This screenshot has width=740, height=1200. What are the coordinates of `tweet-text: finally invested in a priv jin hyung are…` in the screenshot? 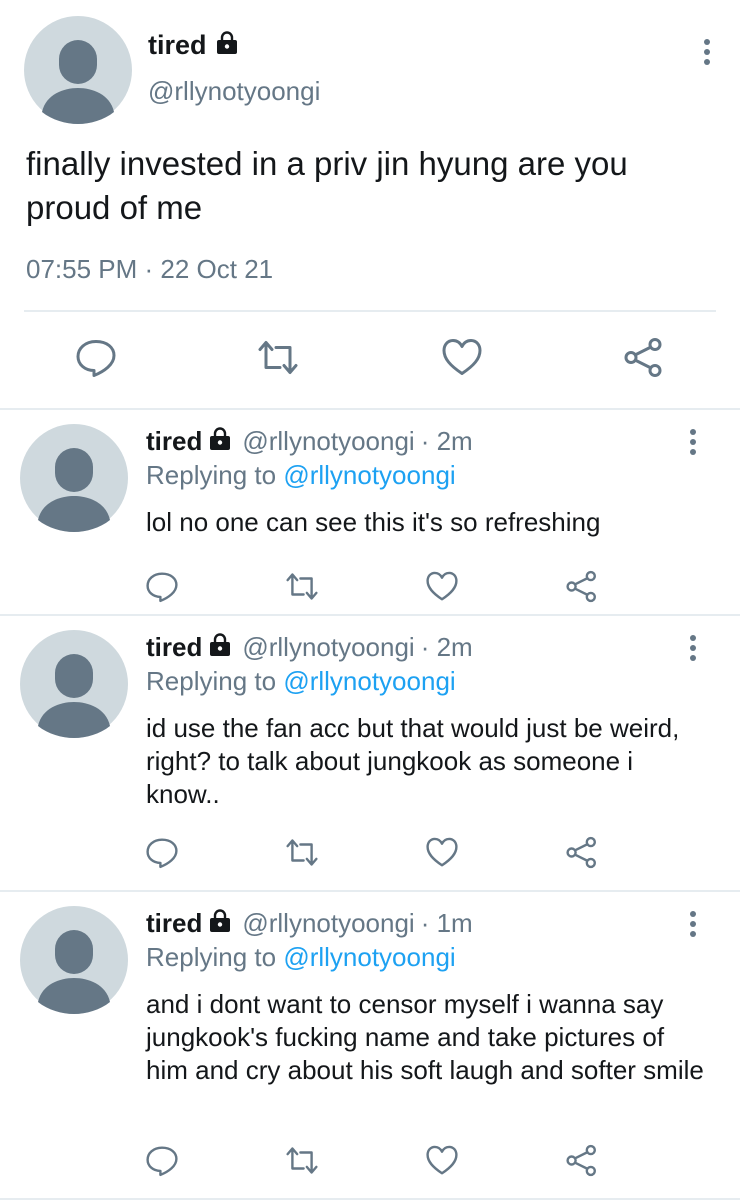 It's located at (327, 185).